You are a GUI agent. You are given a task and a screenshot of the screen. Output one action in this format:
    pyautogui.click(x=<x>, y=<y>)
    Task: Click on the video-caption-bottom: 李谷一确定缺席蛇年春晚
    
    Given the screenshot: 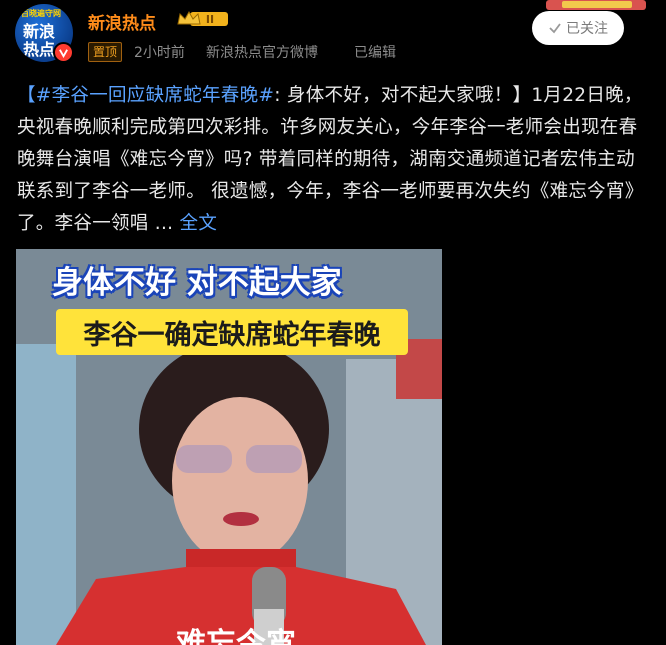 What is the action you would take?
    pyautogui.click(x=232, y=332)
    